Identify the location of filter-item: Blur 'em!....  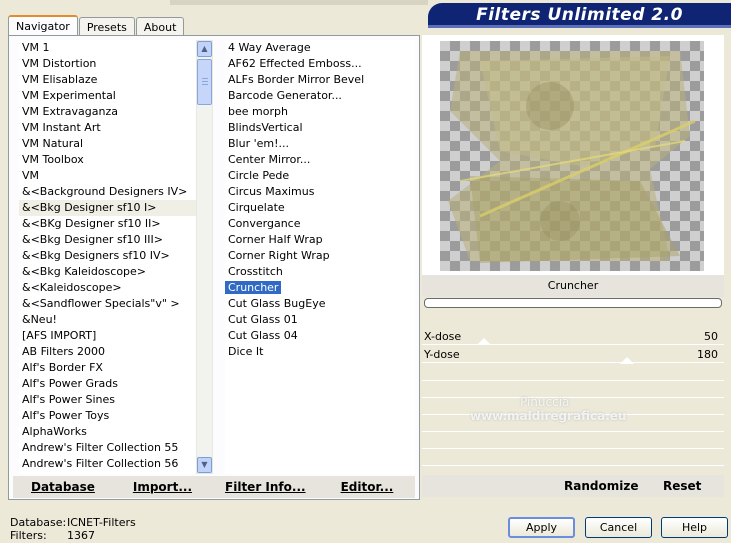
(320, 144).